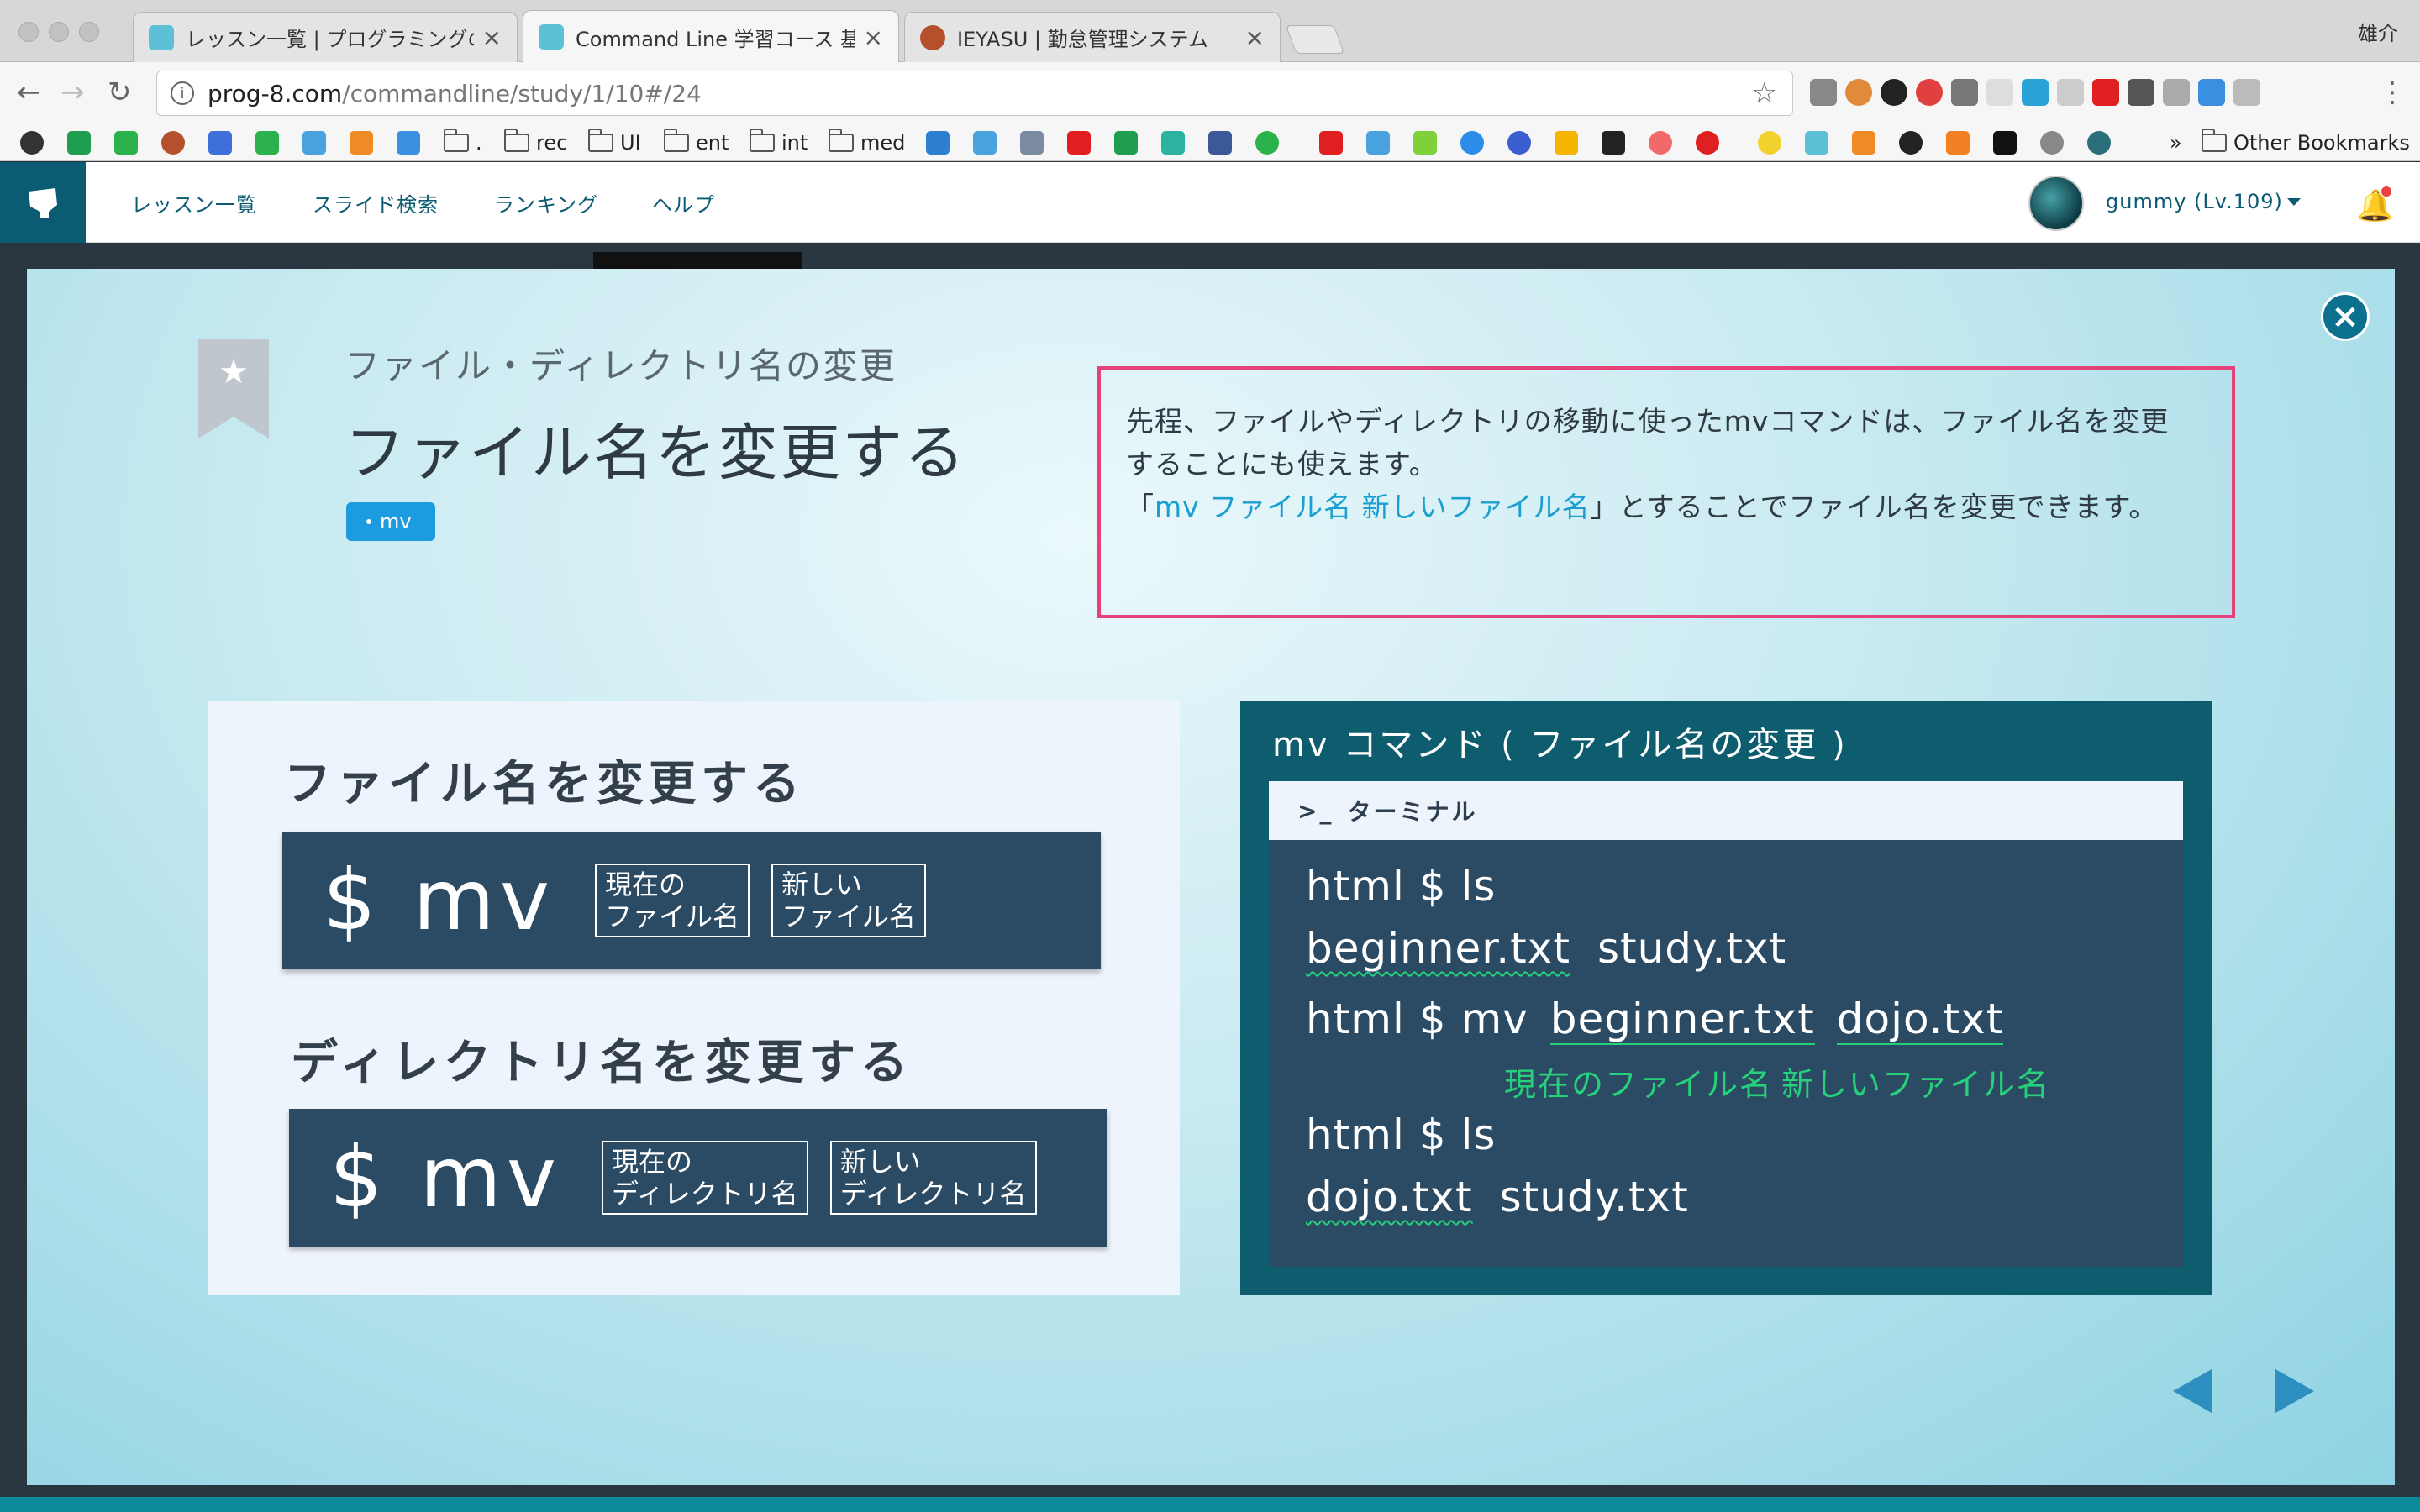  What do you see at coordinates (314, 143) in the screenshot?
I see `v-icon` at bounding box center [314, 143].